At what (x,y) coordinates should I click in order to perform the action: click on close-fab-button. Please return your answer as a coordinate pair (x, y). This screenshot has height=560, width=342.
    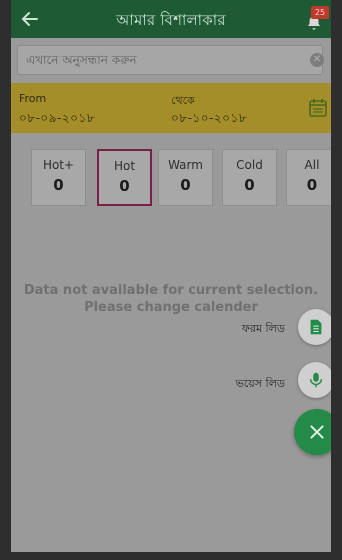
    Looking at the image, I should click on (312, 432).